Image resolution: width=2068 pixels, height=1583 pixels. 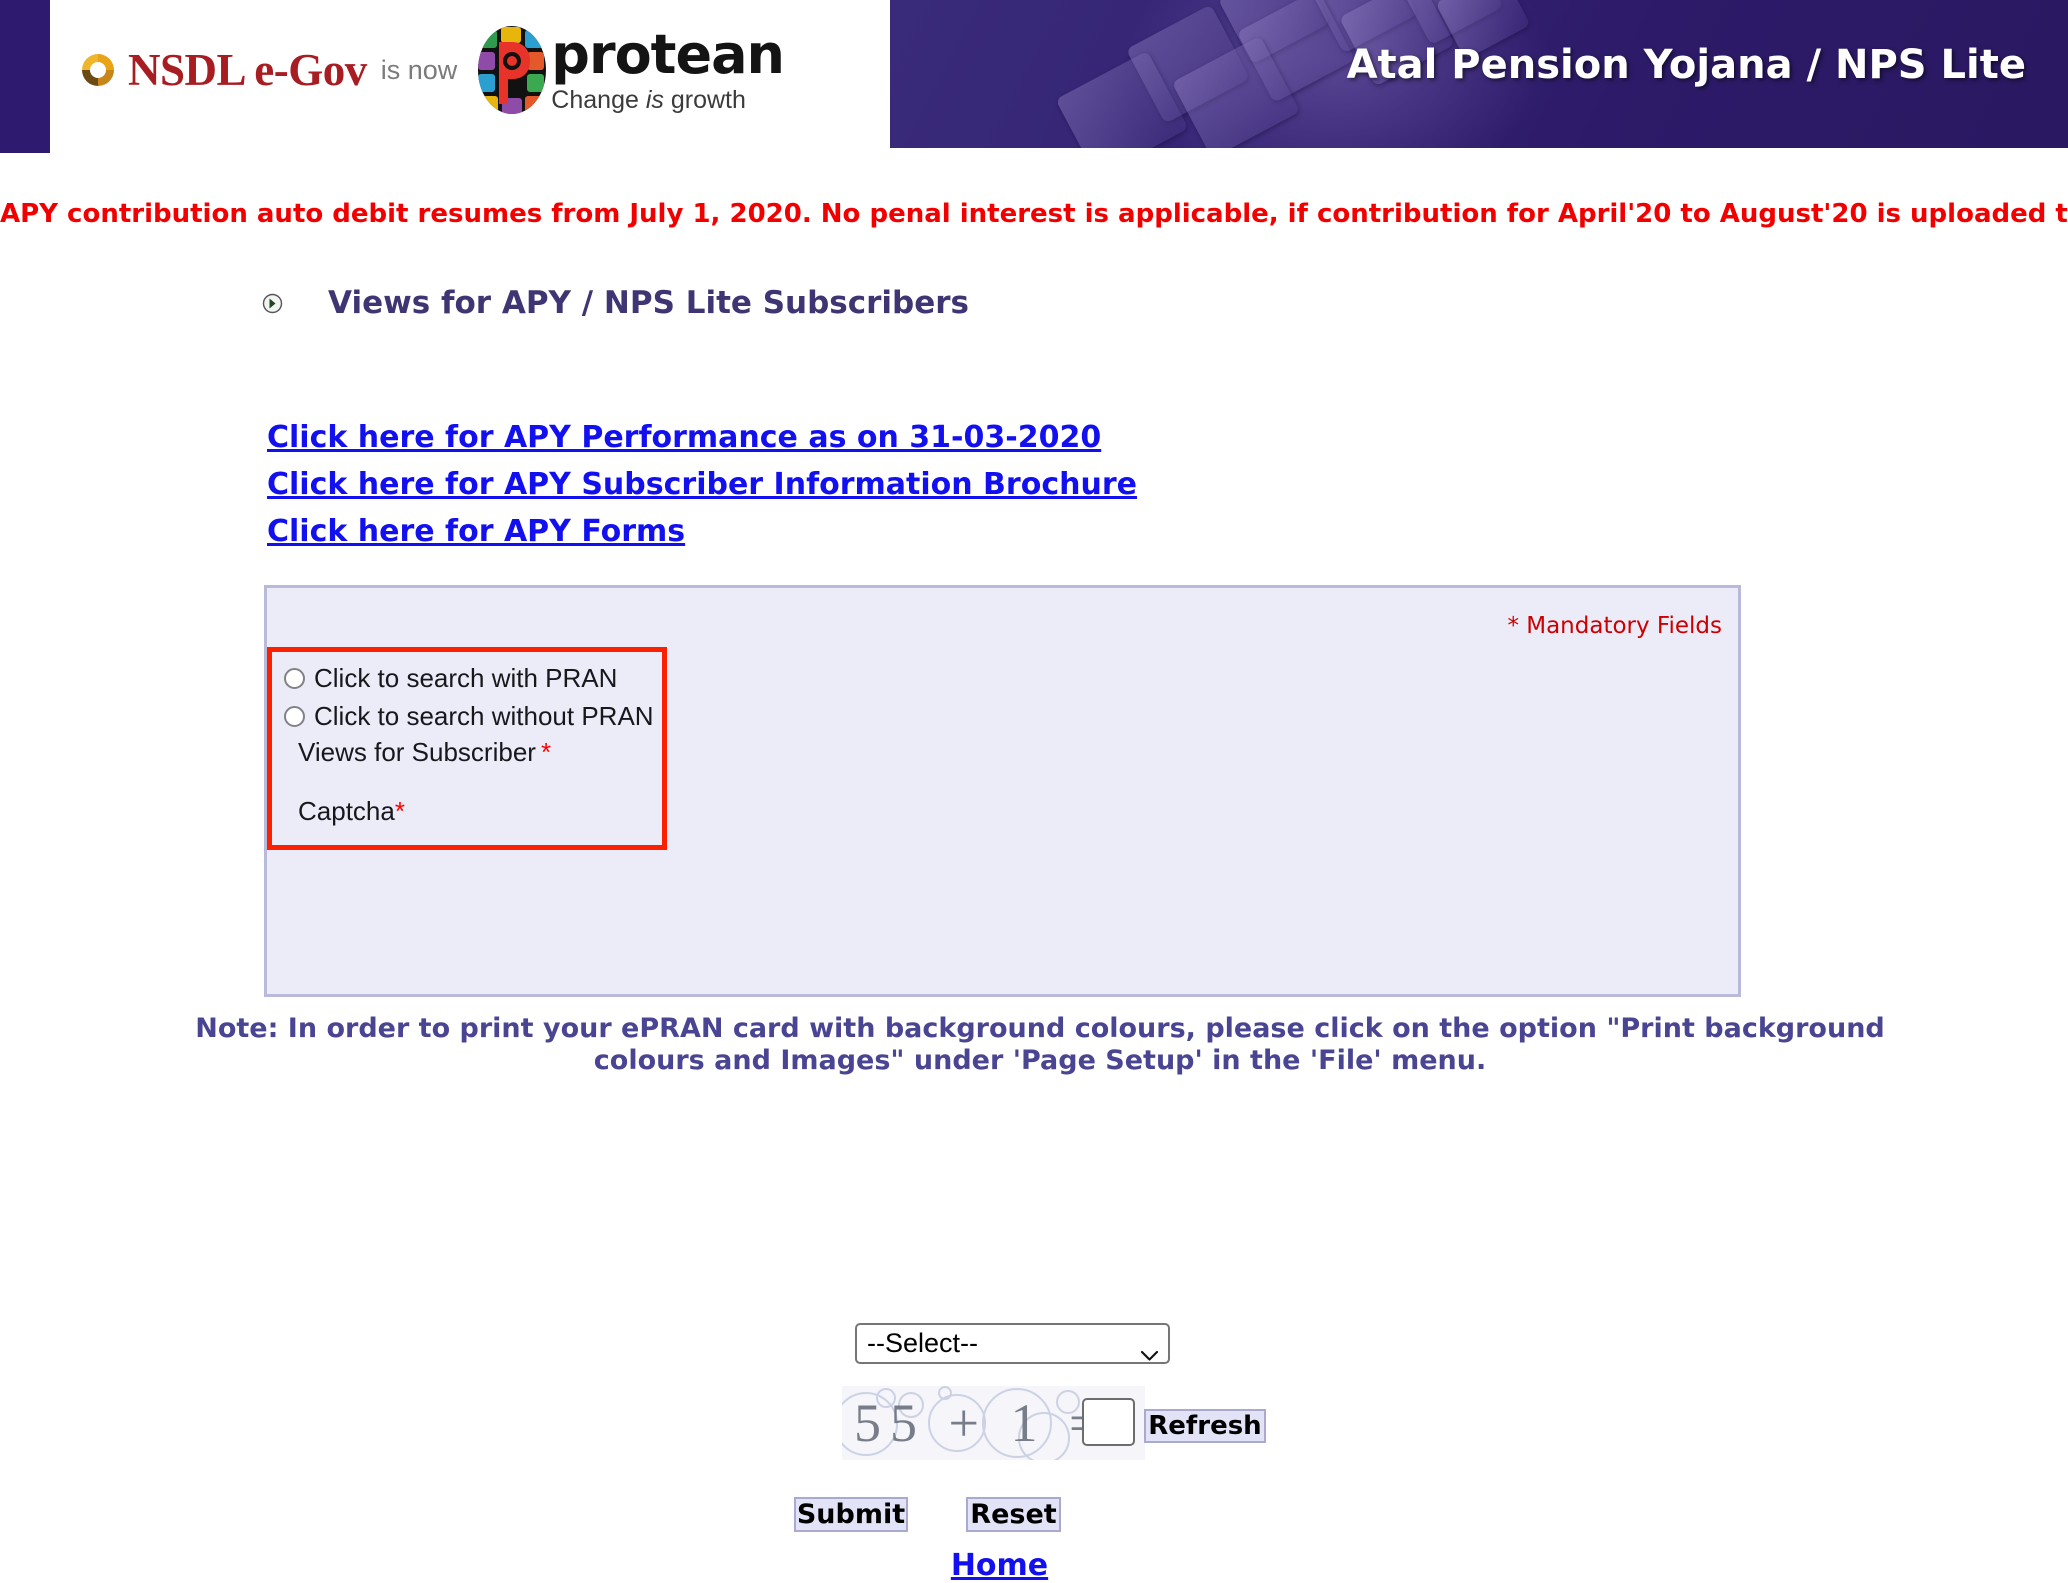 What do you see at coordinates (425, 752) in the screenshot?
I see `views-for-subscriber-label: Views for Subscriber *` at bounding box center [425, 752].